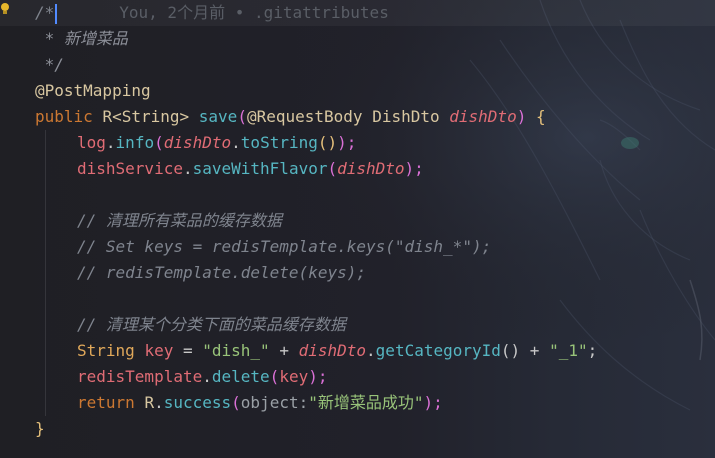  I want to click on code-line-3: */, so click(32, 65).